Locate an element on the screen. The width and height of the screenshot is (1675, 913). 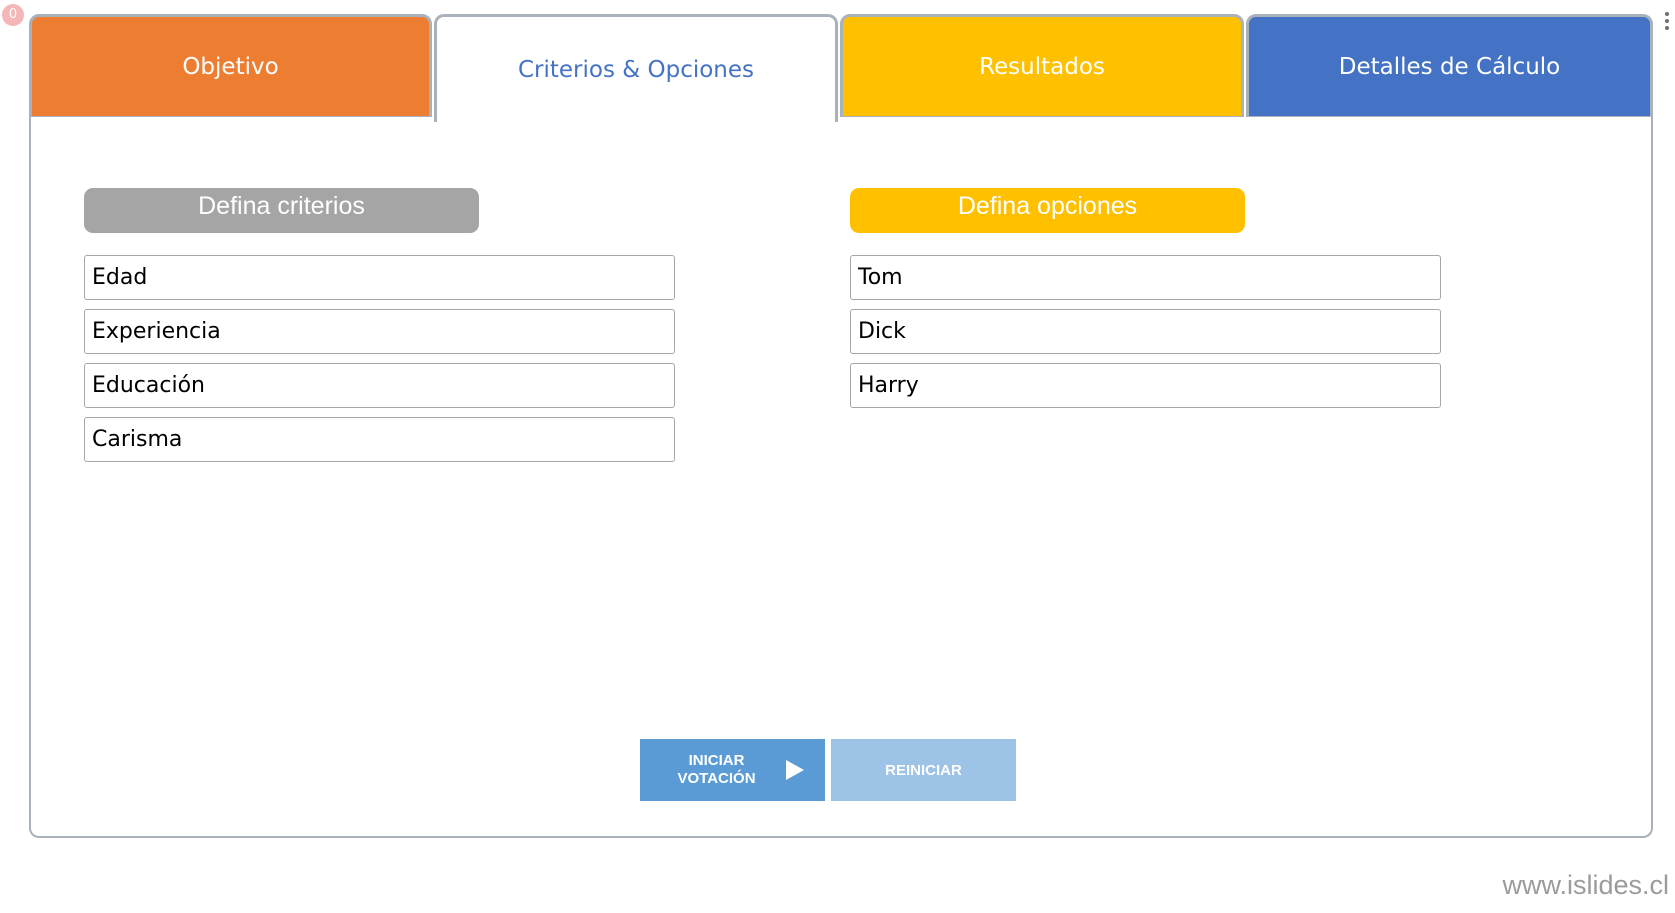
start-voting-label: INICIAR VOTACIÓN is located at coordinates (717, 770).